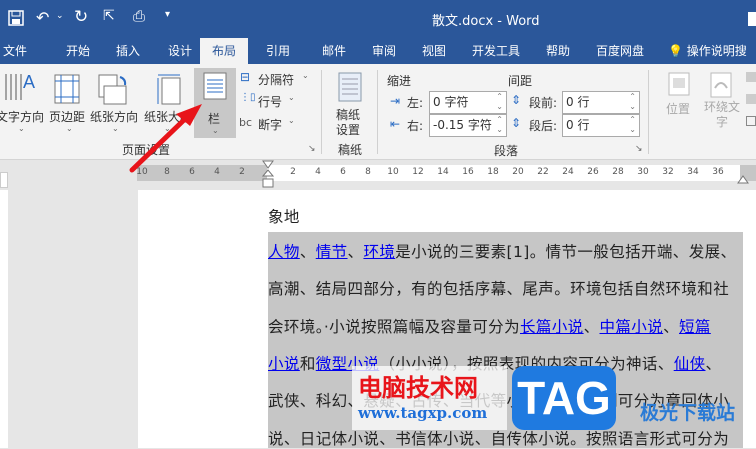 The height and width of the screenshot is (449, 756). Describe the element at coordinates (128, 51) in the screenshot. I see `tab-2: 插入` at that location.